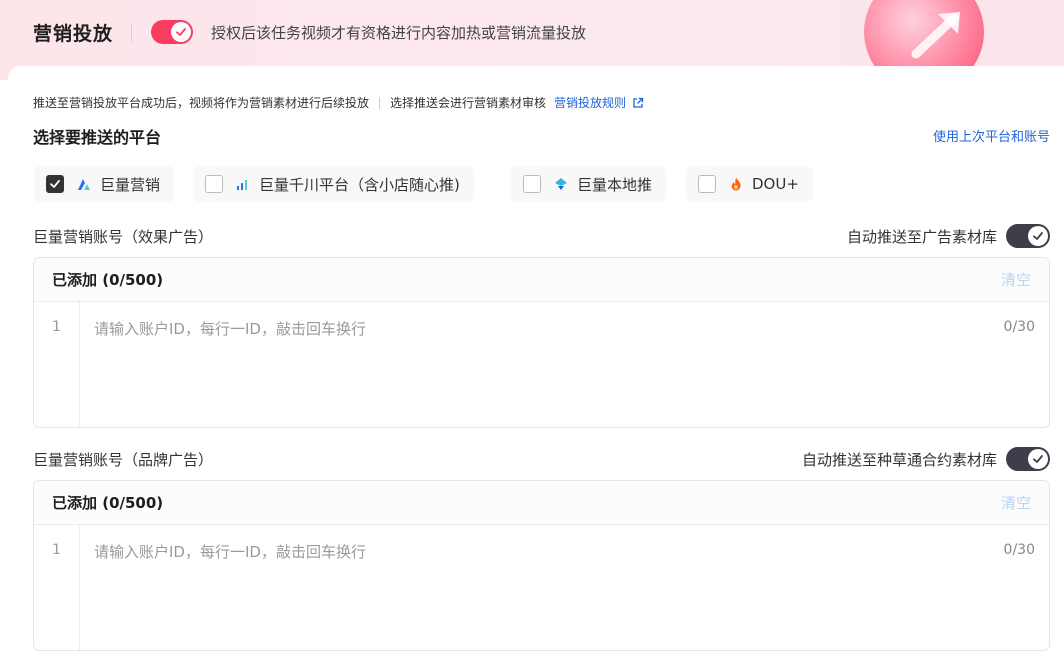  I want to click on hint-text-2: 选择推送会进行营销素材审核, so click(468, 103).